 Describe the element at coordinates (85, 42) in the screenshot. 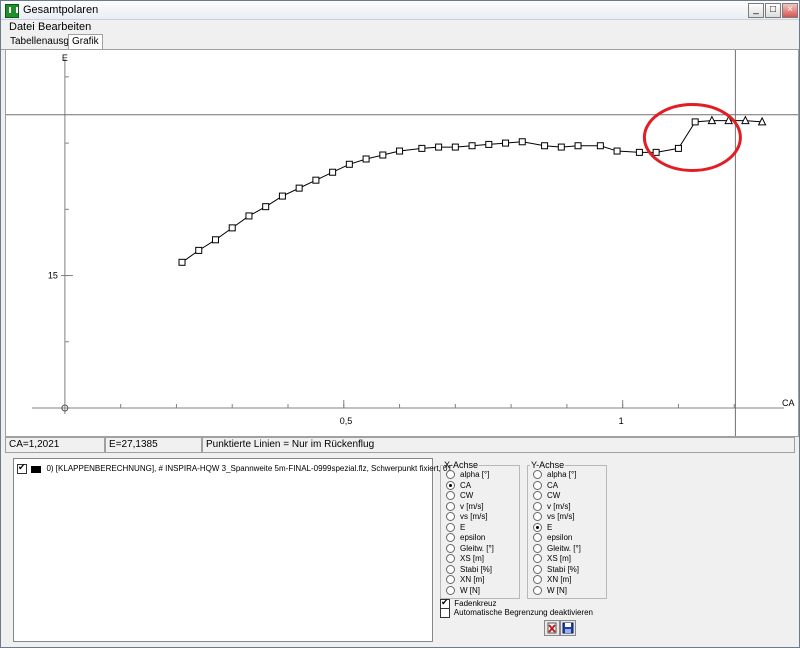

I see `tab-grafik: Grafik` at that location.